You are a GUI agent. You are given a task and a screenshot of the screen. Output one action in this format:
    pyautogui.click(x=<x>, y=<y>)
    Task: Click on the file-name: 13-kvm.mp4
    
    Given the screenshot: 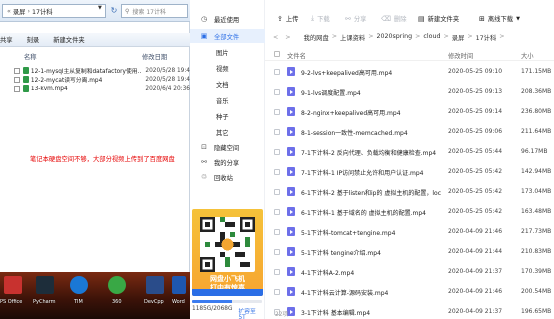 What is the action you would take?
    pyautogui.click(x=49, y=88)
    